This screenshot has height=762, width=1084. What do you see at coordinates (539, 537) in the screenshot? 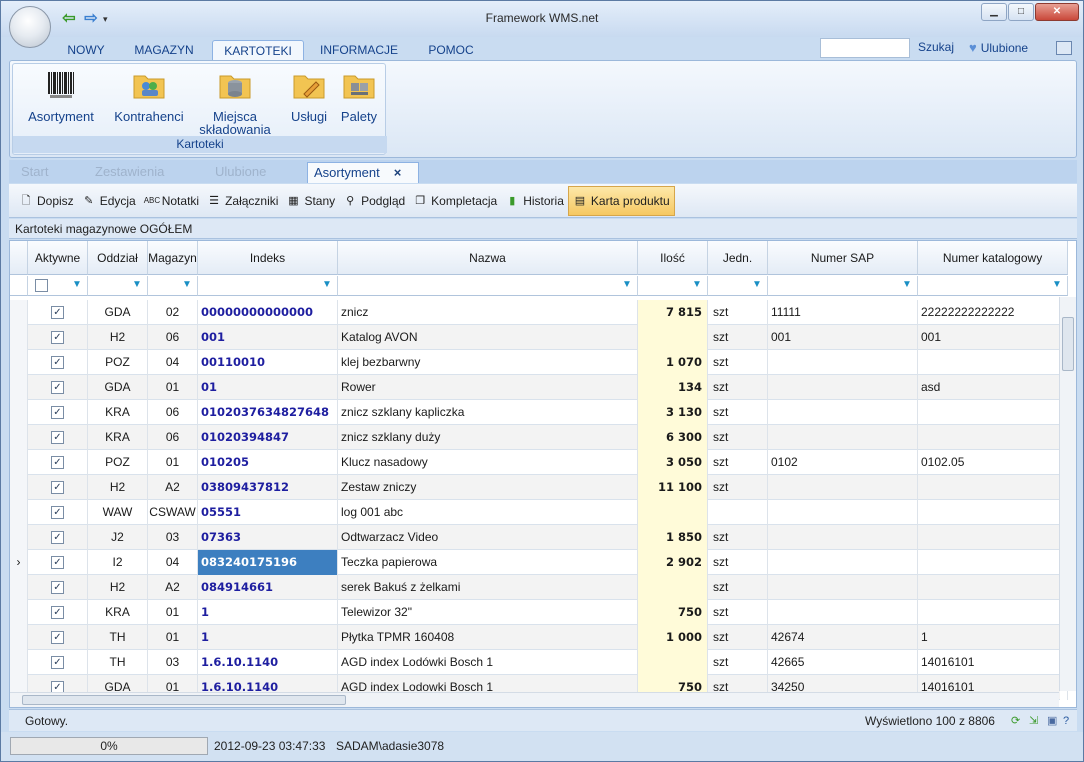
I see `table-row: ✓ J2 03 07363 Odtwarzacz Video 1 850 szt` at bounding box center [539, 537].